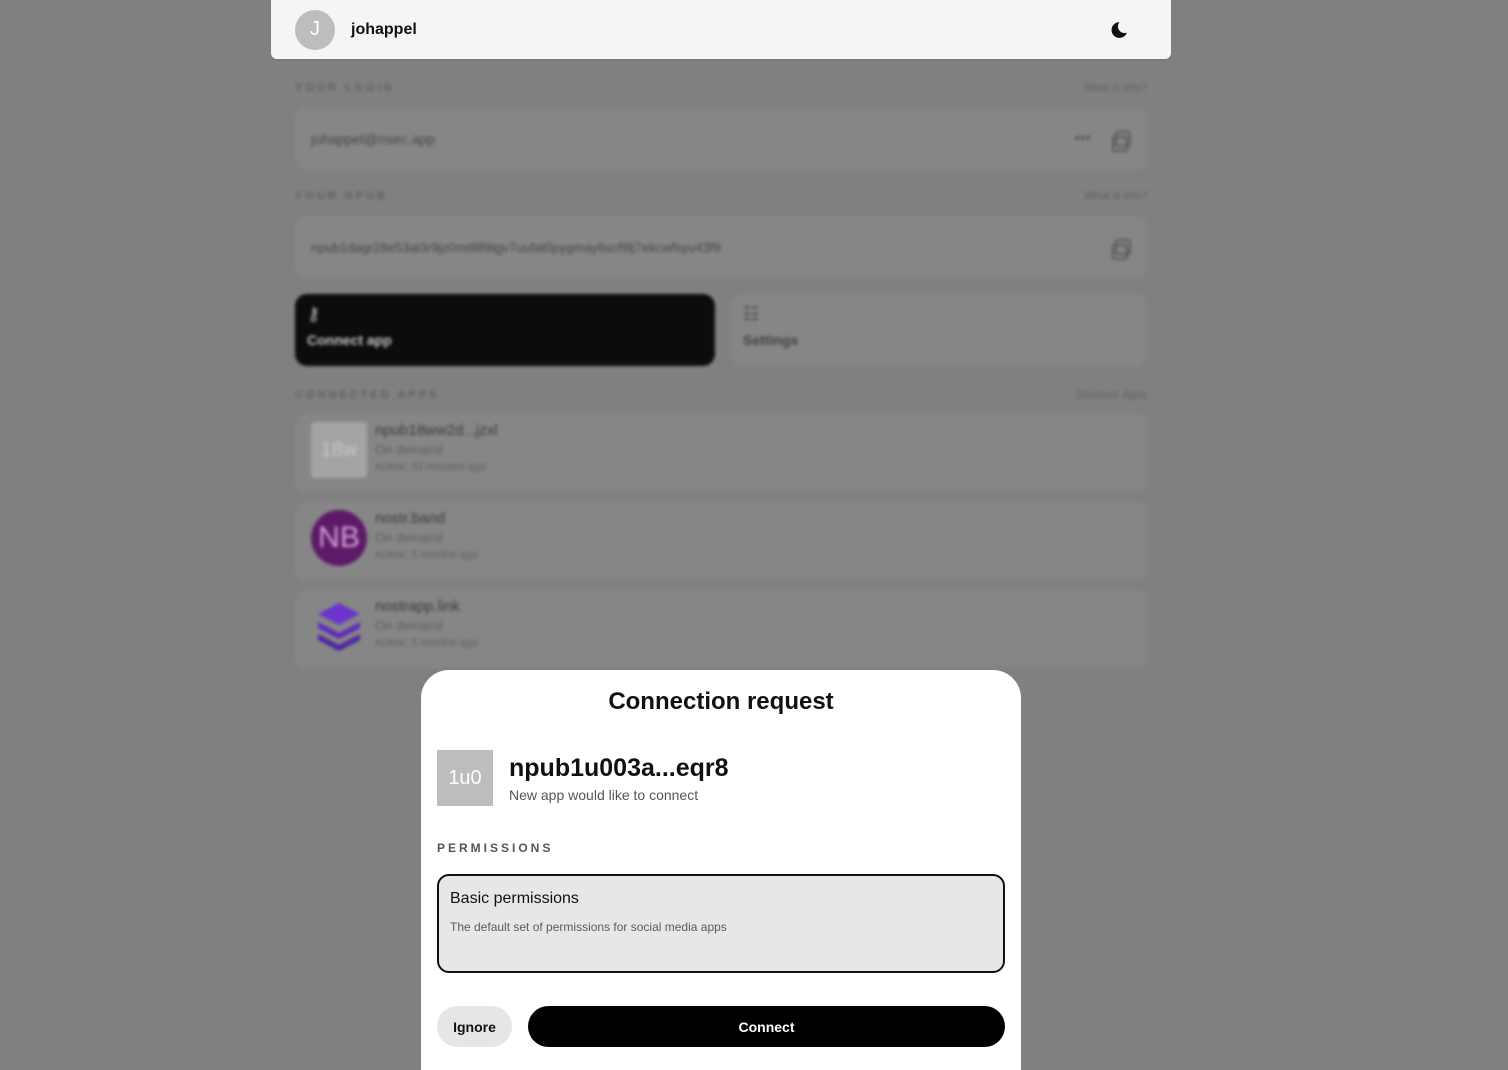 The image size is (1508, 1070). I want to click on stack-logo-icon, so click(339, 626).